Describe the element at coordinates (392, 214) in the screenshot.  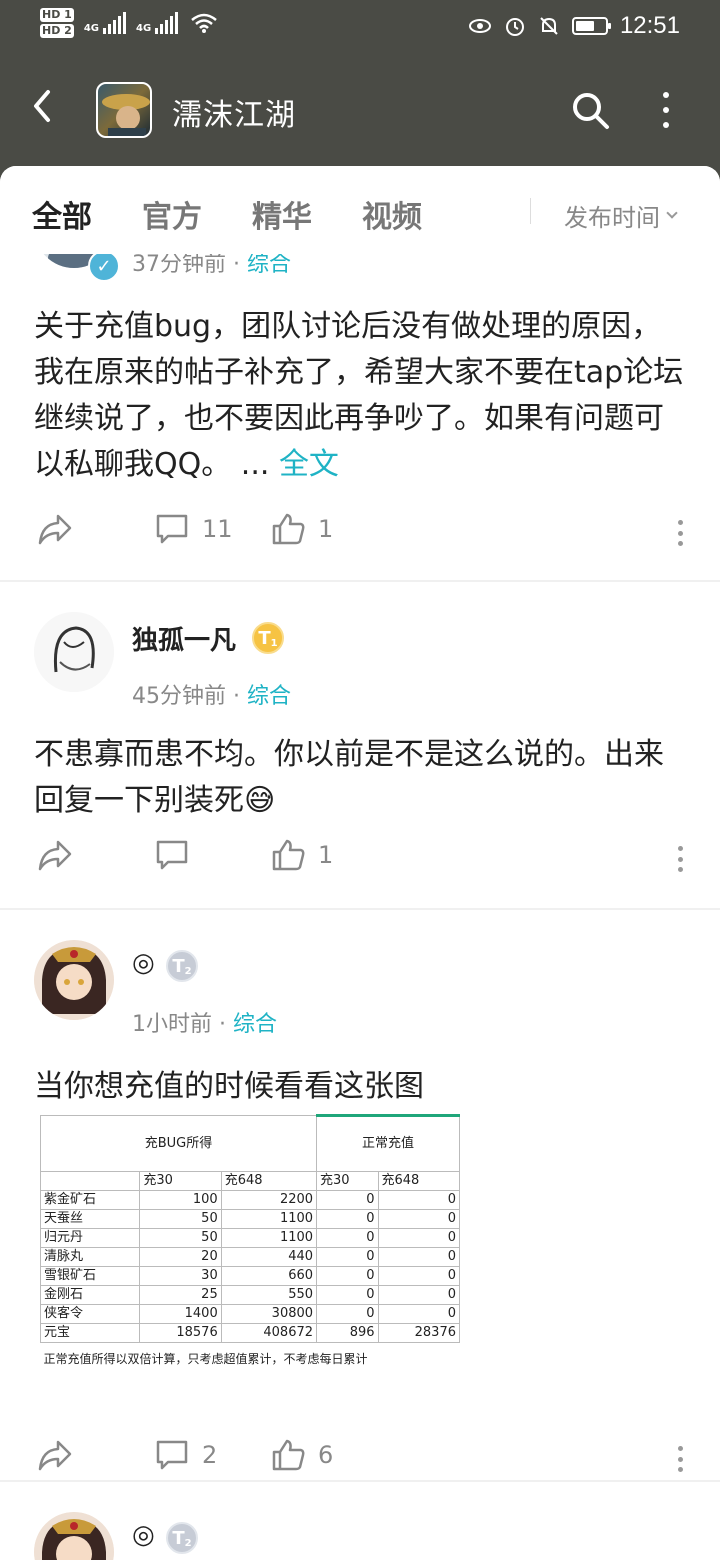
I see `tab-video: 视频` at that location.